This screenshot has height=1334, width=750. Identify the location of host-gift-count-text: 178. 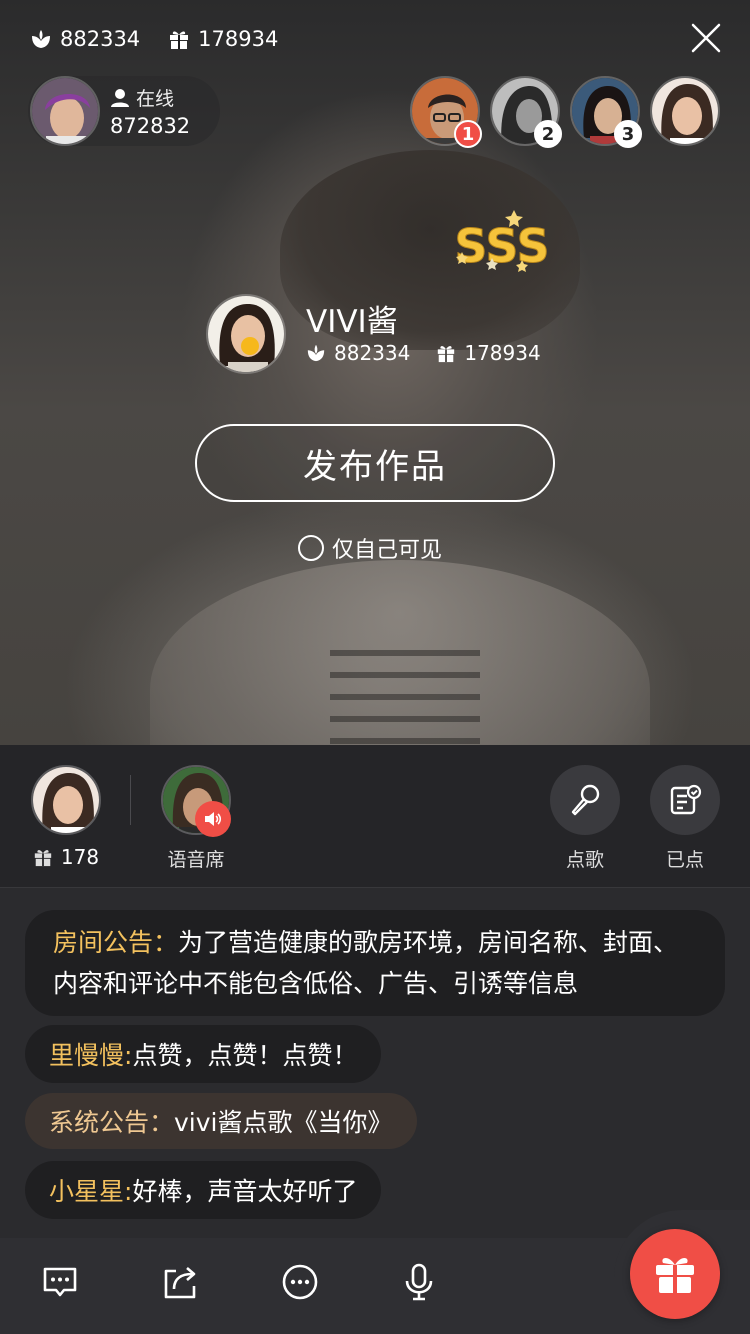
(80, 857).